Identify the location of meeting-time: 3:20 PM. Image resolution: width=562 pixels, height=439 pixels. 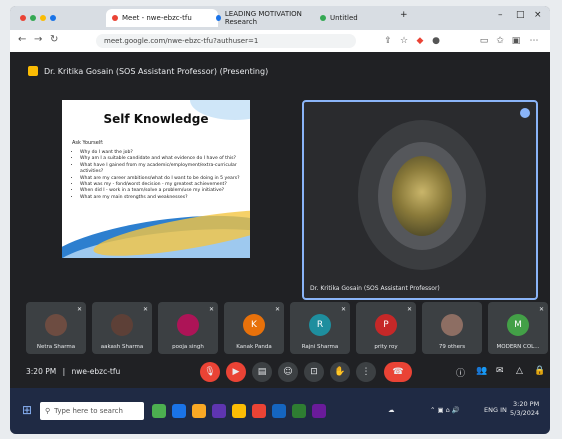
(41, 371).